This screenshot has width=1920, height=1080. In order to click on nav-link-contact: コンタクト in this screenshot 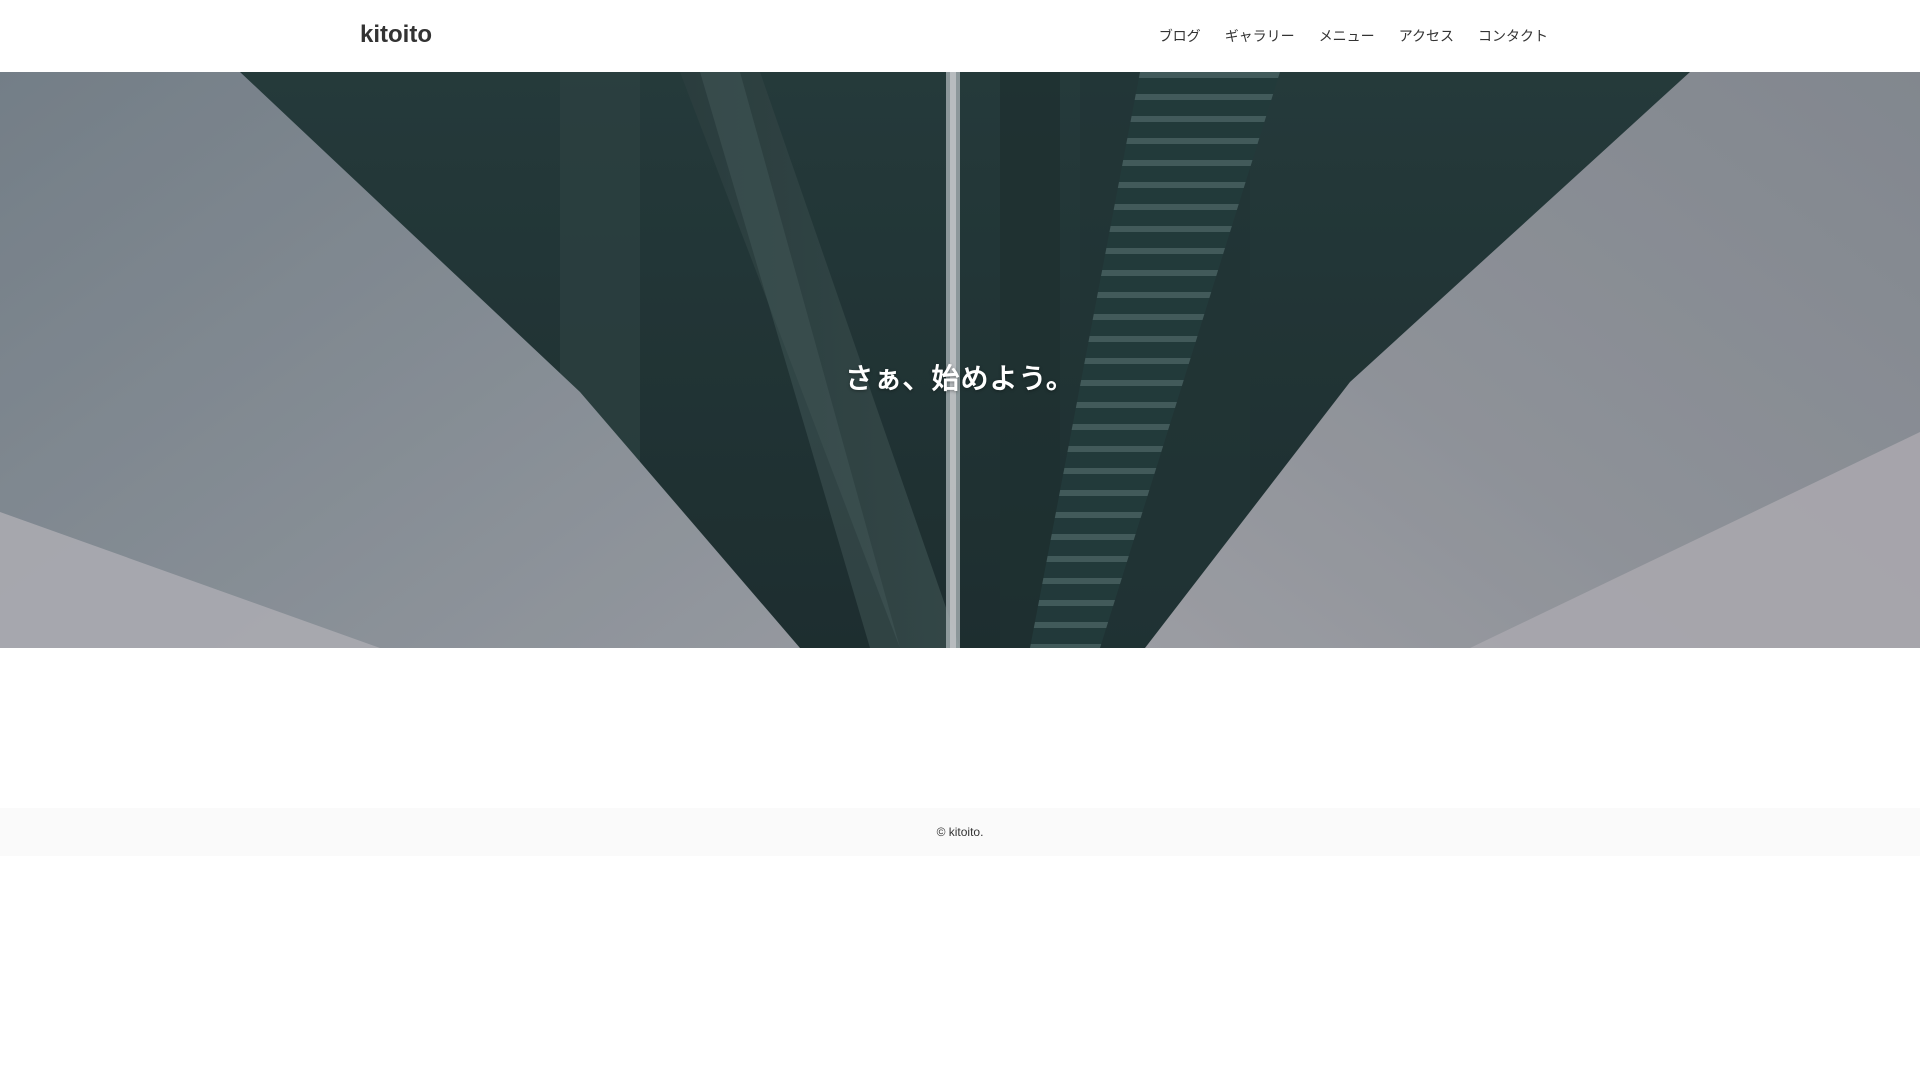, I will do `click(1513, 37)`.